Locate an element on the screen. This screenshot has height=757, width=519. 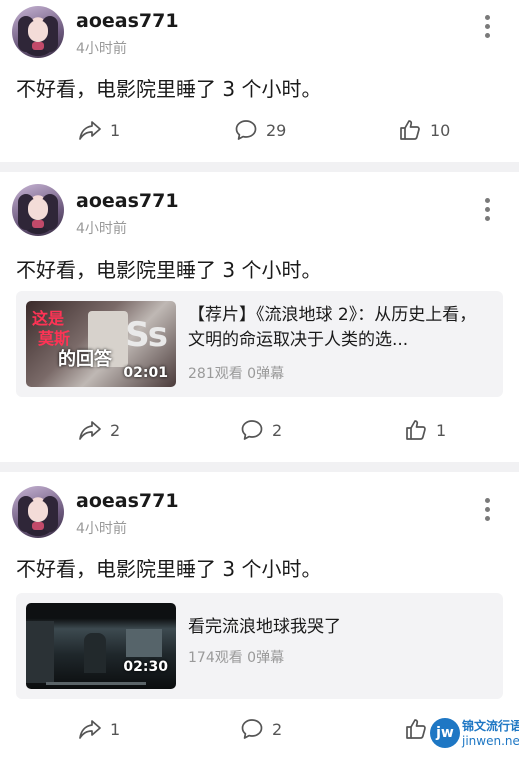
thumb-bg-letters: Ss is located at coordinates (146, 335).